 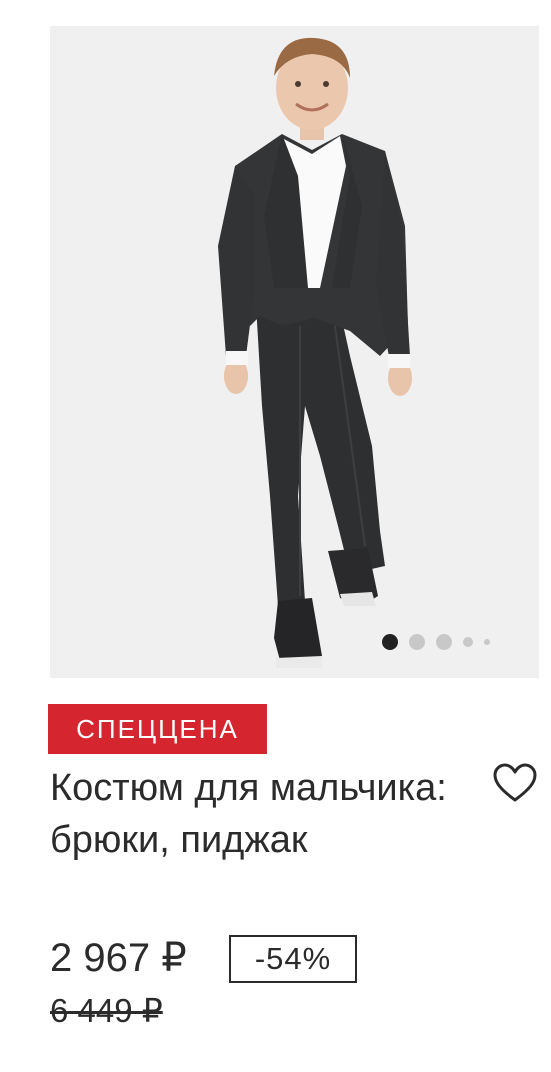 I want to click on favorite-button, so click(x=515, y=783).